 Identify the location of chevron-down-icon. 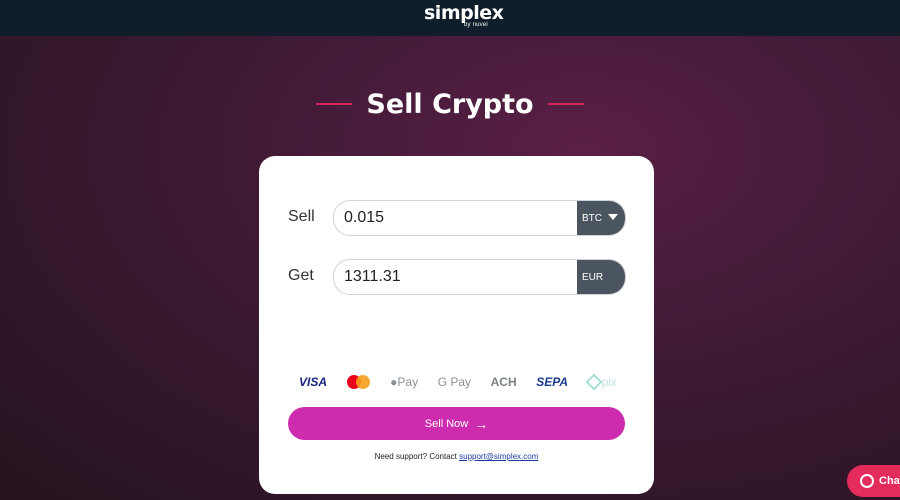
(613, 217).